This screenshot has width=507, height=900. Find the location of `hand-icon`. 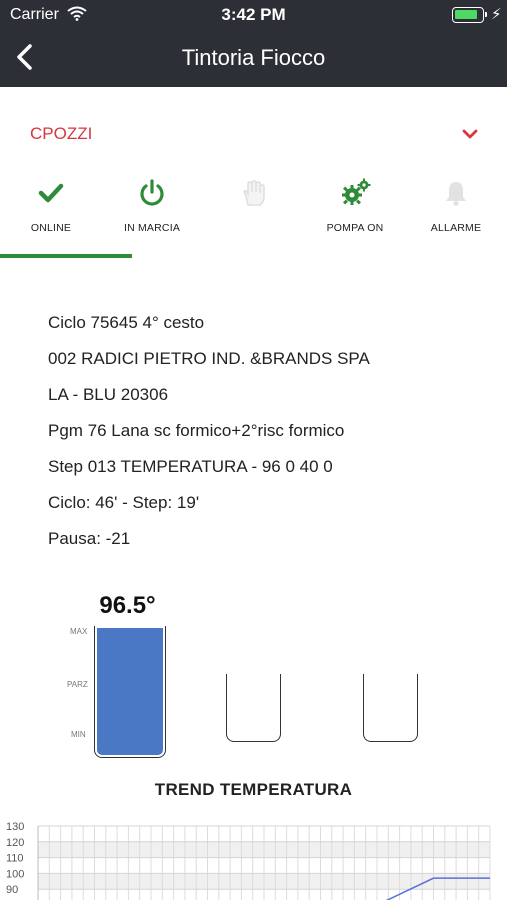

hand-icon is located at coordinates (253, 193).